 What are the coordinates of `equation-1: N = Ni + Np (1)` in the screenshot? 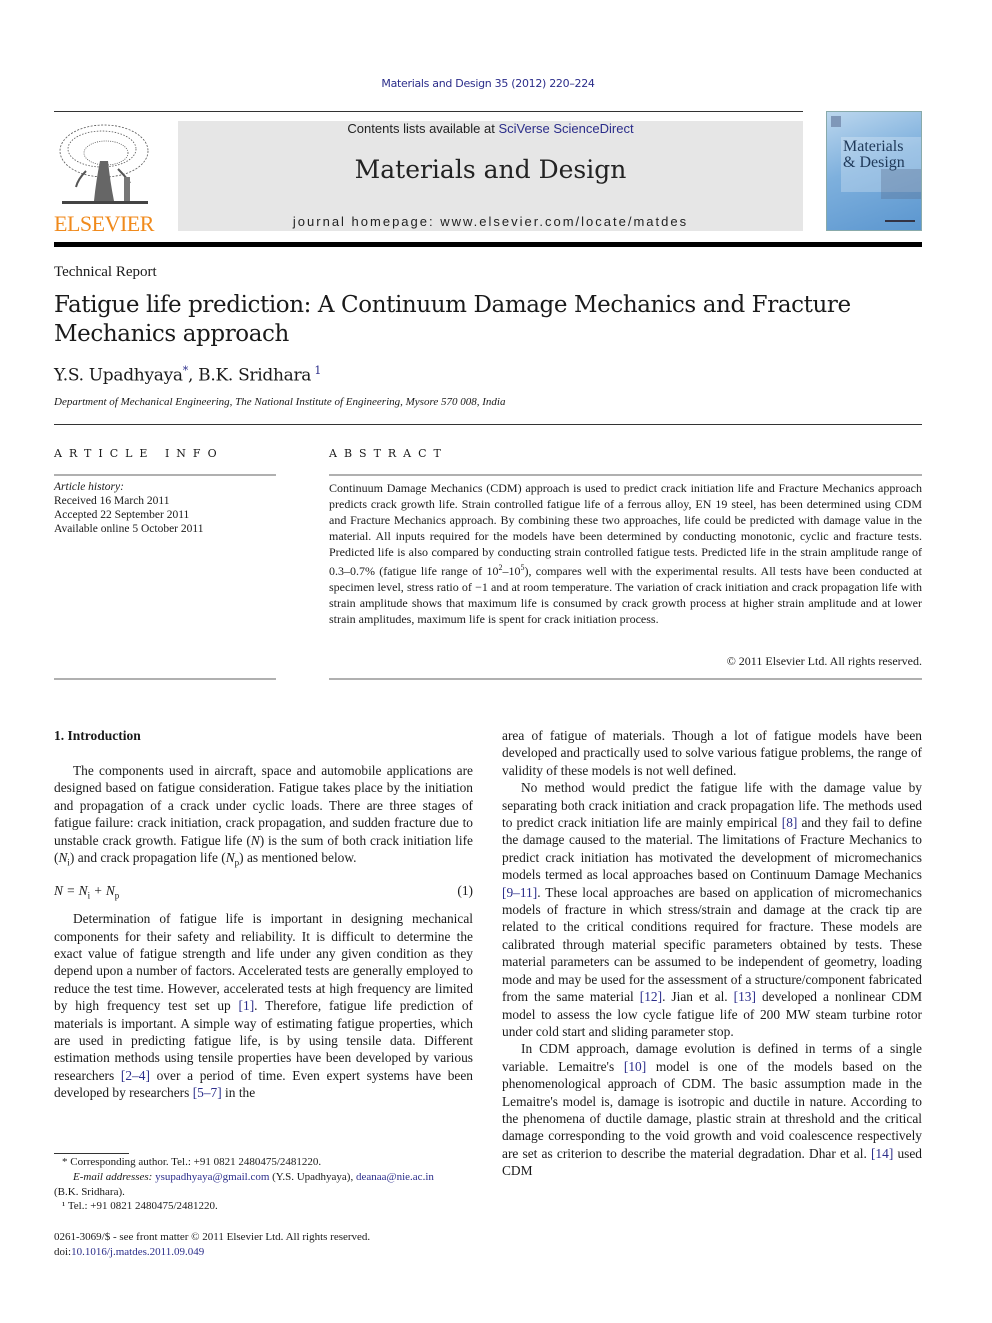 It's located at (263, 893).